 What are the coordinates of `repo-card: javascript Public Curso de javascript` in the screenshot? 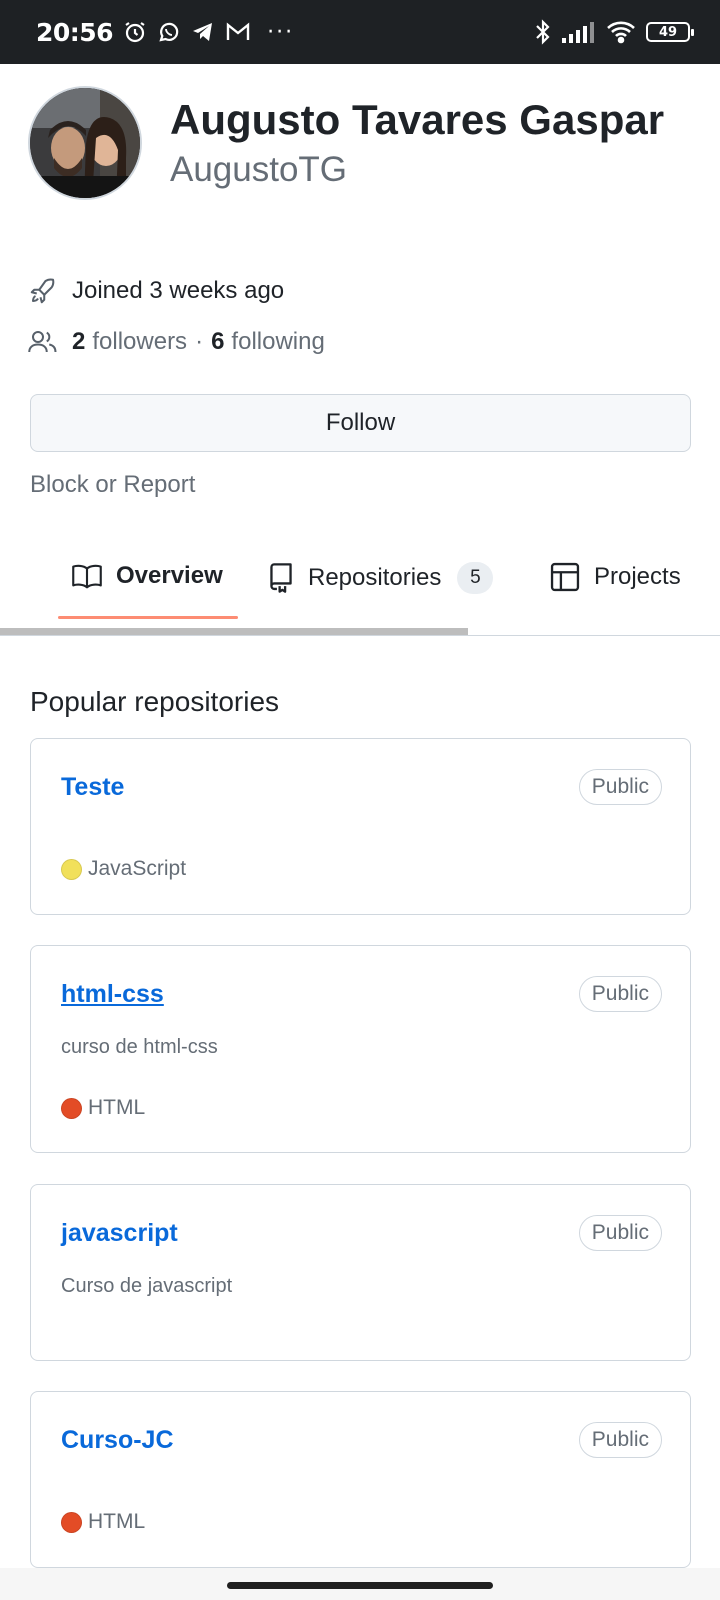 It's located at (360, 1272).